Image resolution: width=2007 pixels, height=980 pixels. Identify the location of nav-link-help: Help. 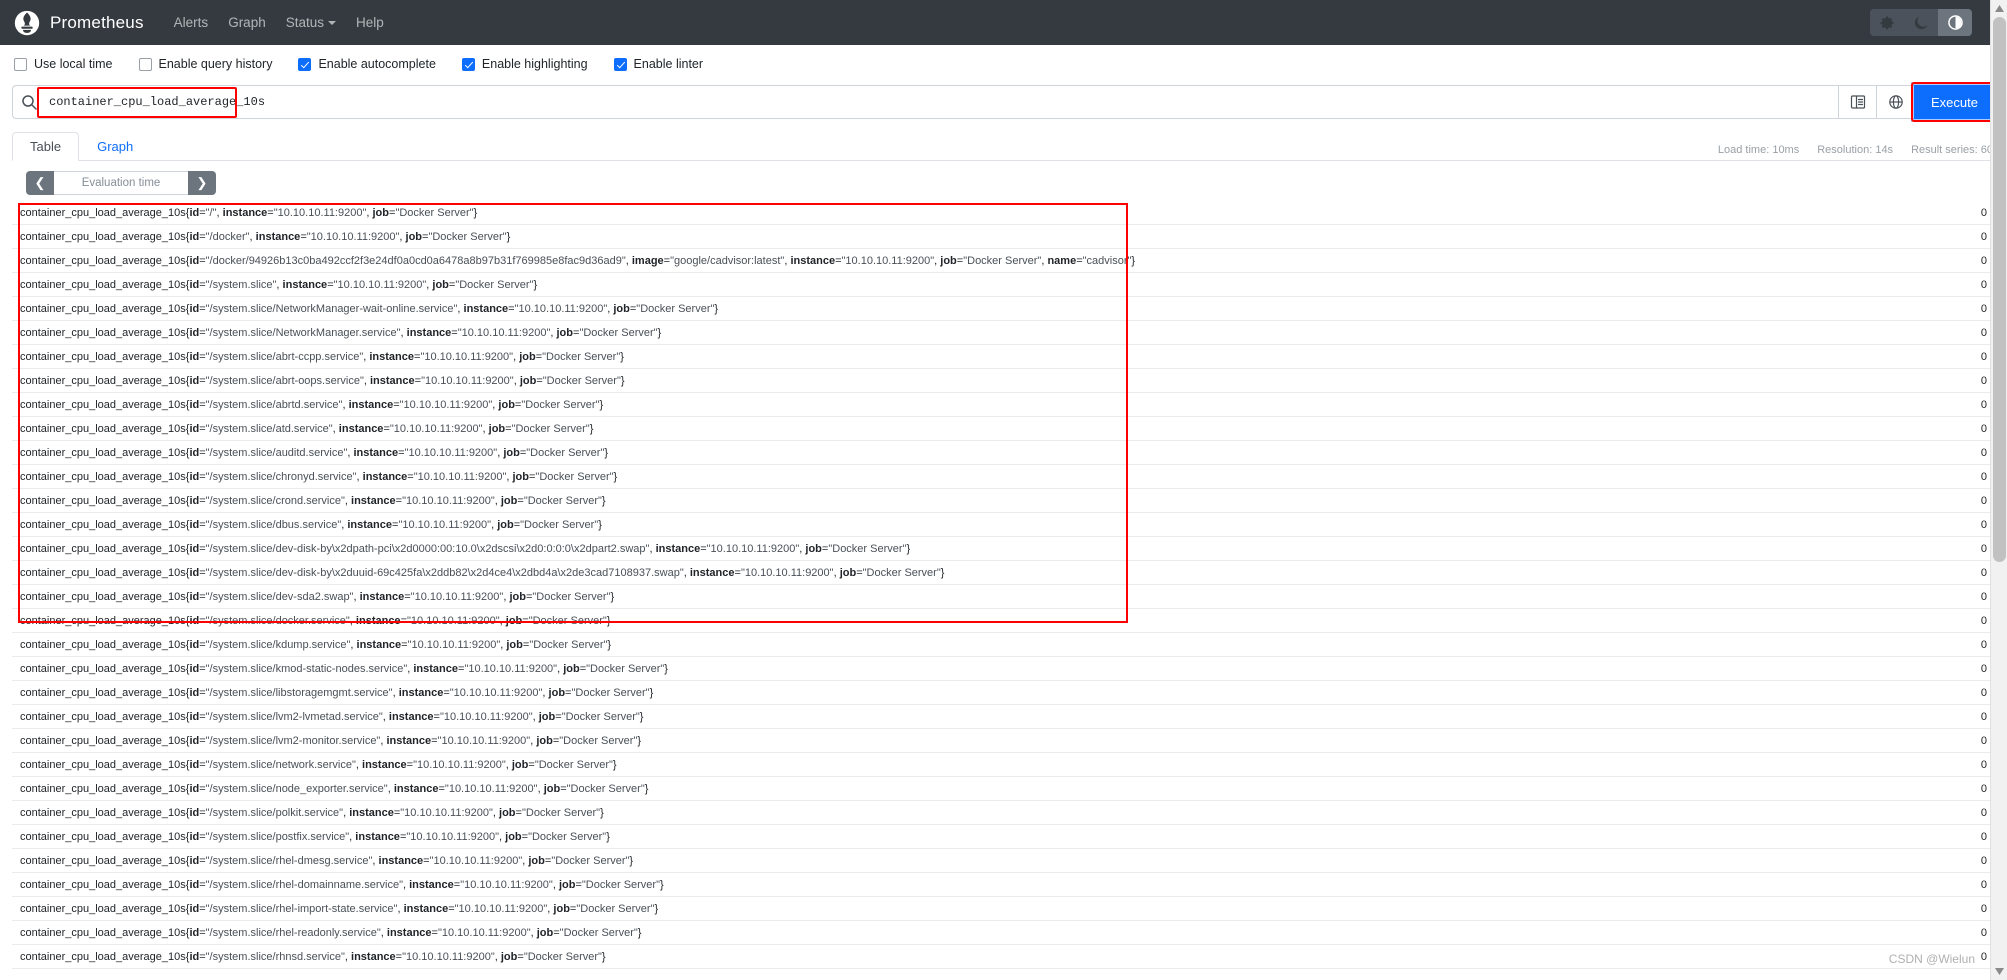
(370, 22).